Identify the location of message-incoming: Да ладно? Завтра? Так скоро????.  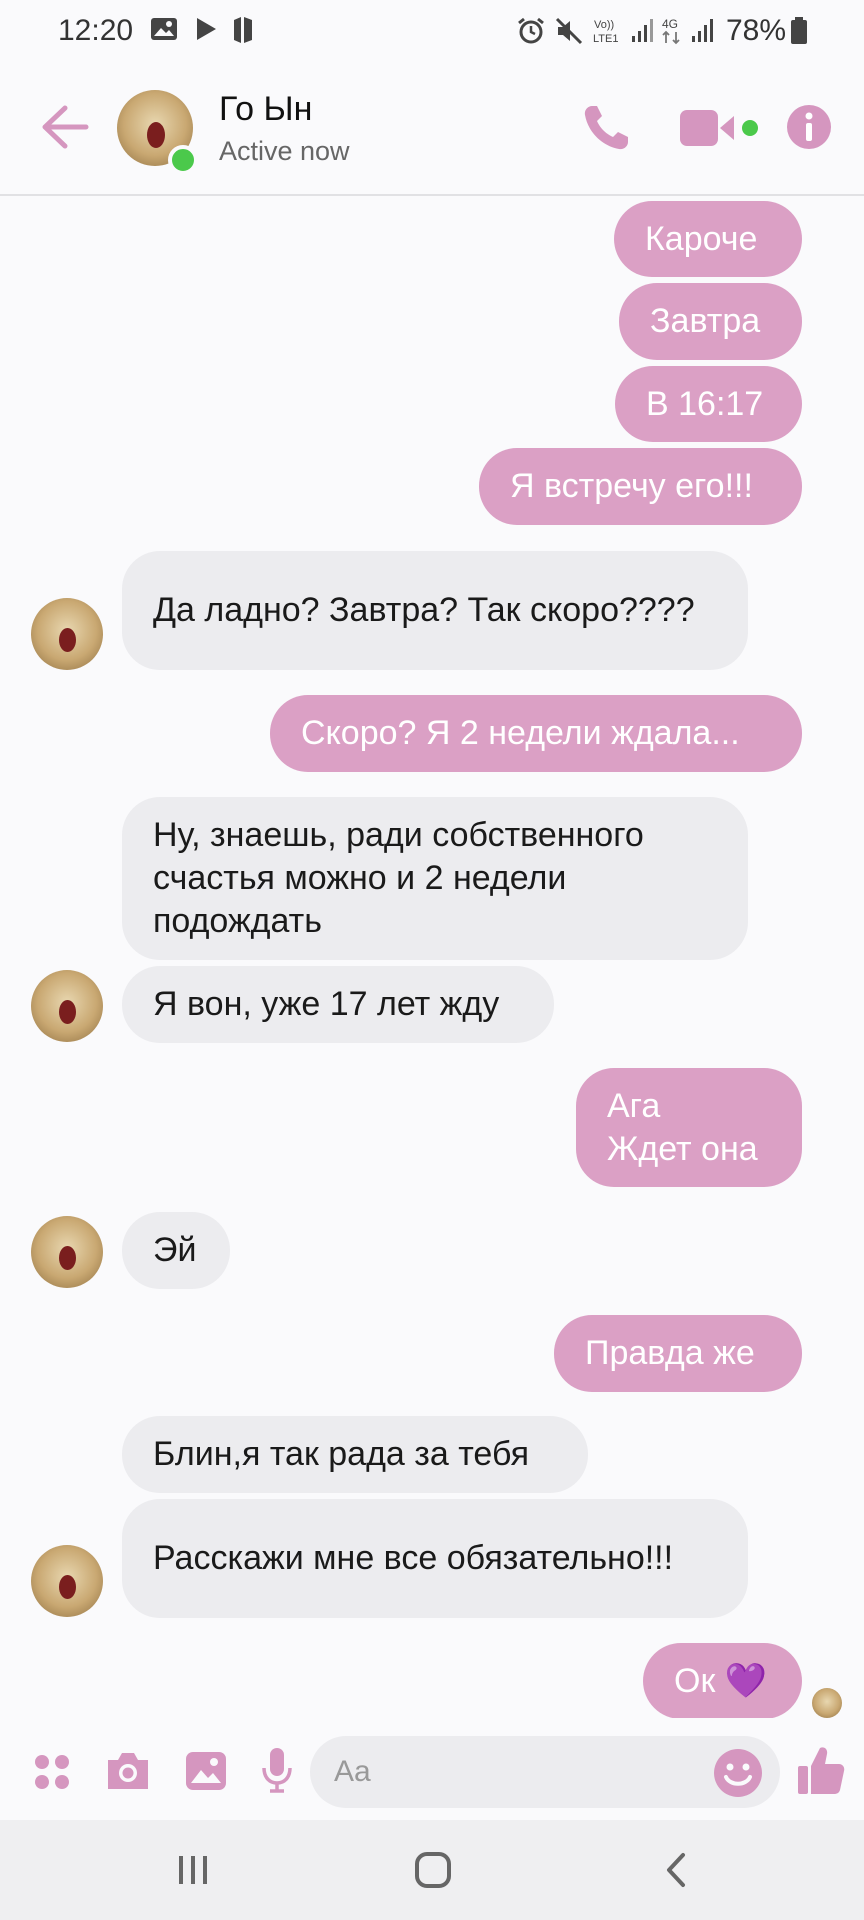
(435, 610).